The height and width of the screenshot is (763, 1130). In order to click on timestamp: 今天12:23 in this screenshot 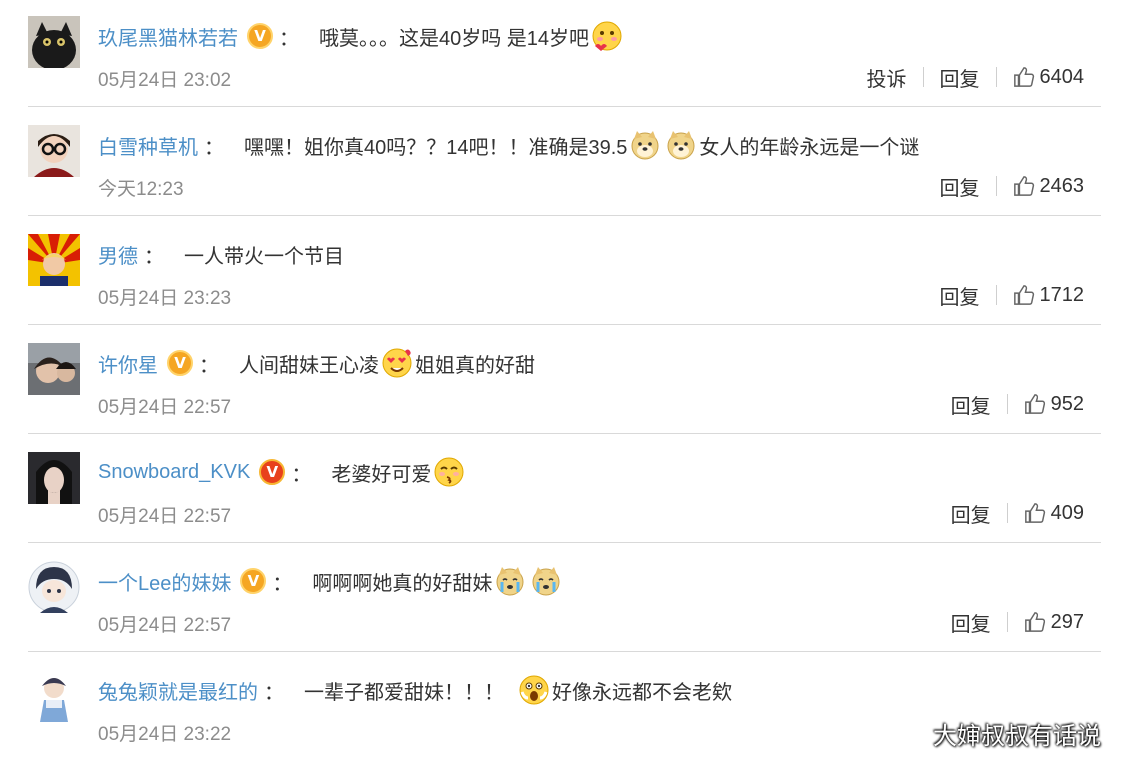, I will do `click(141, 189)`.